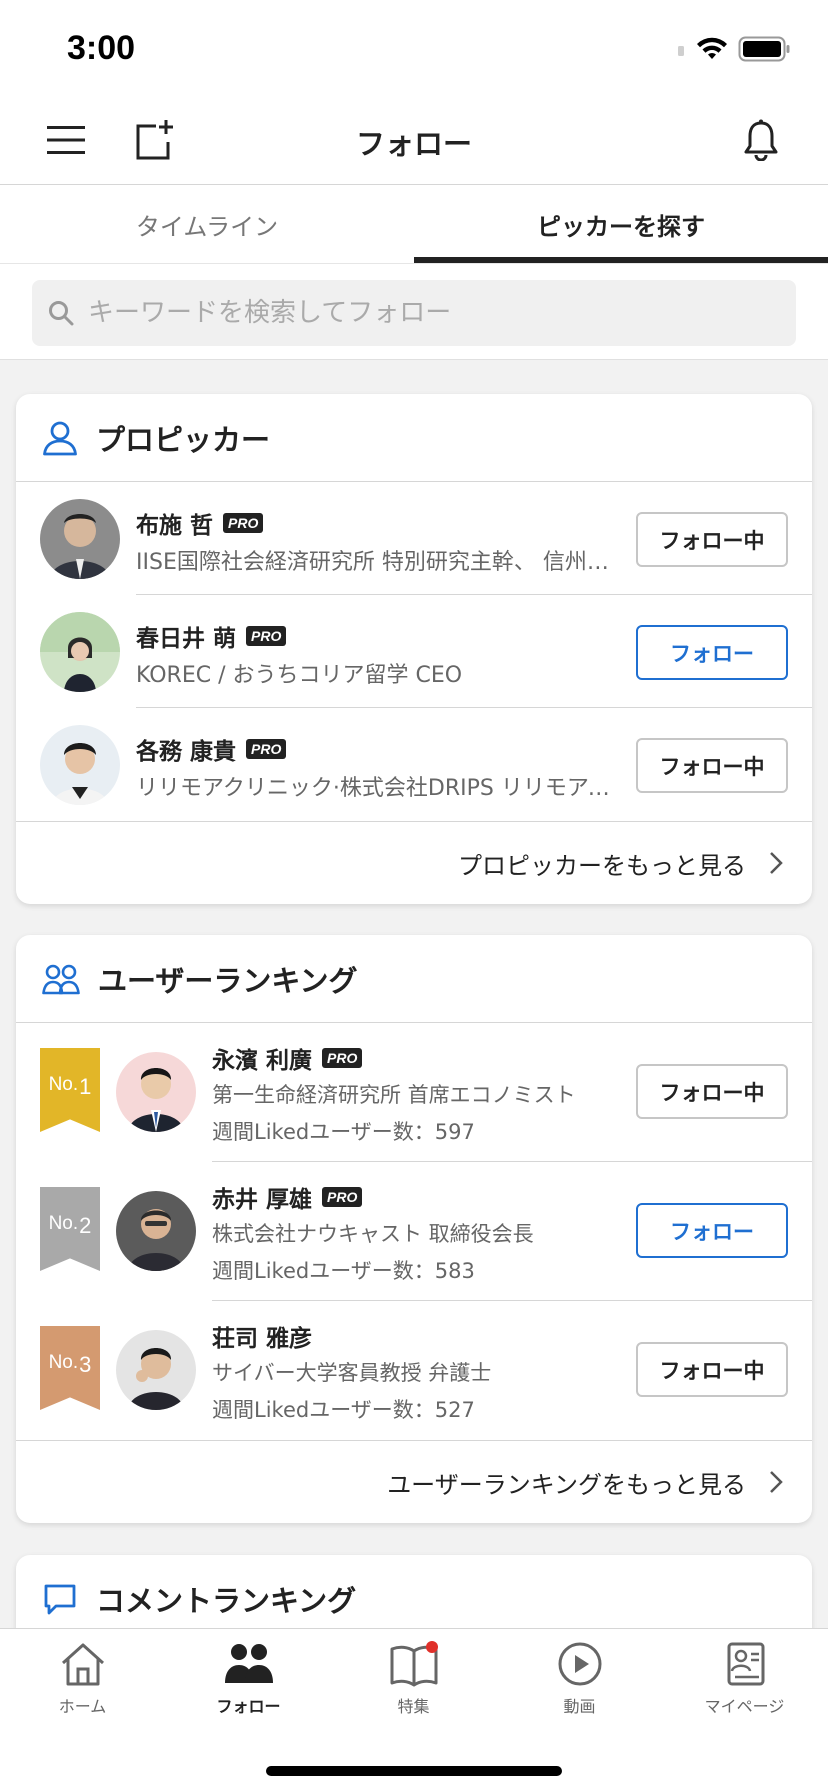 This screenshot has height=1792, width=828. I want to click on user-name: 永濱 利廣, so click(262, 1058).